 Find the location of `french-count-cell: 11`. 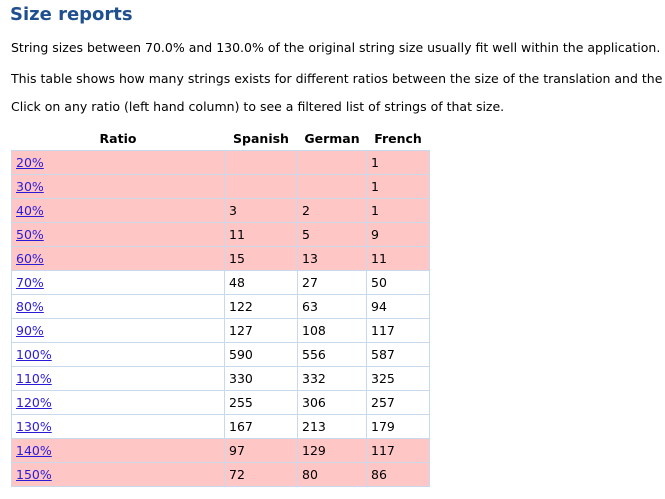

french-count-cell: 11 is located at coordinates (398, 258).